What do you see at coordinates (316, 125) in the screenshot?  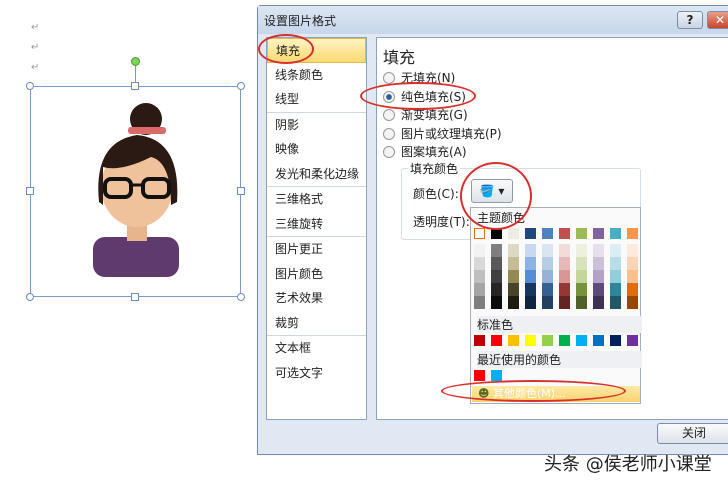 I see `sidebar-item: 阴影` at bounding box center [316, 125].